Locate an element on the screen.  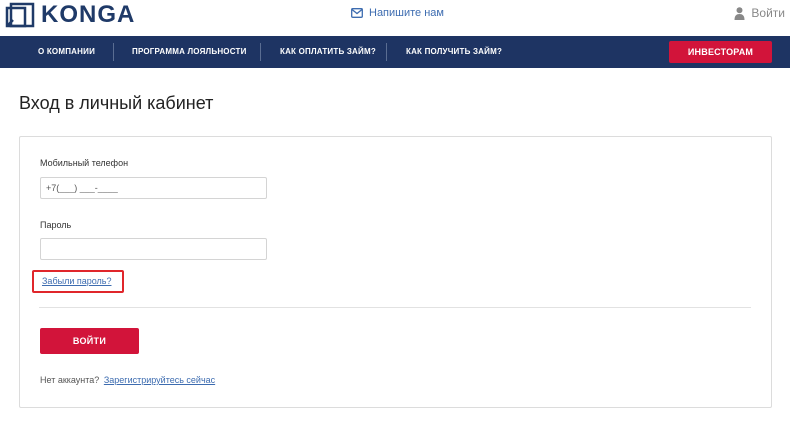
header-login-link: Войти is located at coordinates (759, 13).